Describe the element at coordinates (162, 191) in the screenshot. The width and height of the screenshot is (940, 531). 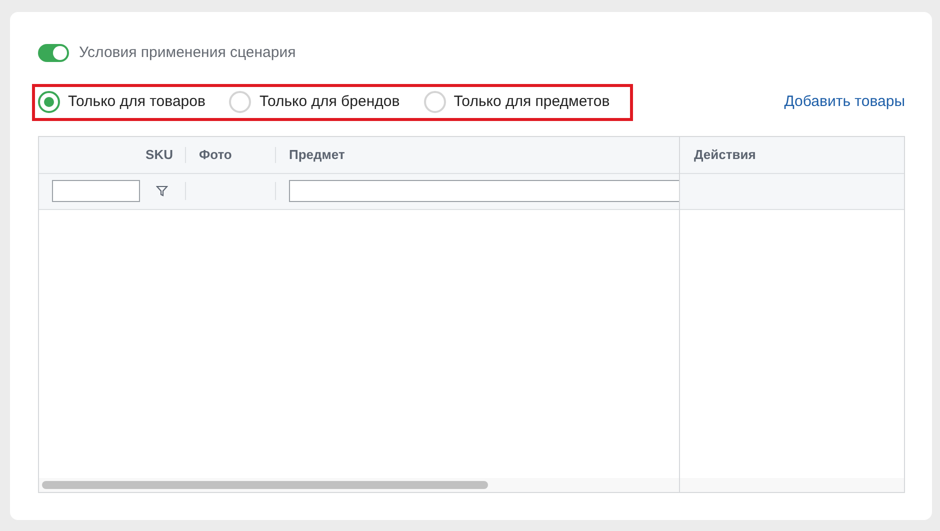
I see `filter-icon` at that location.